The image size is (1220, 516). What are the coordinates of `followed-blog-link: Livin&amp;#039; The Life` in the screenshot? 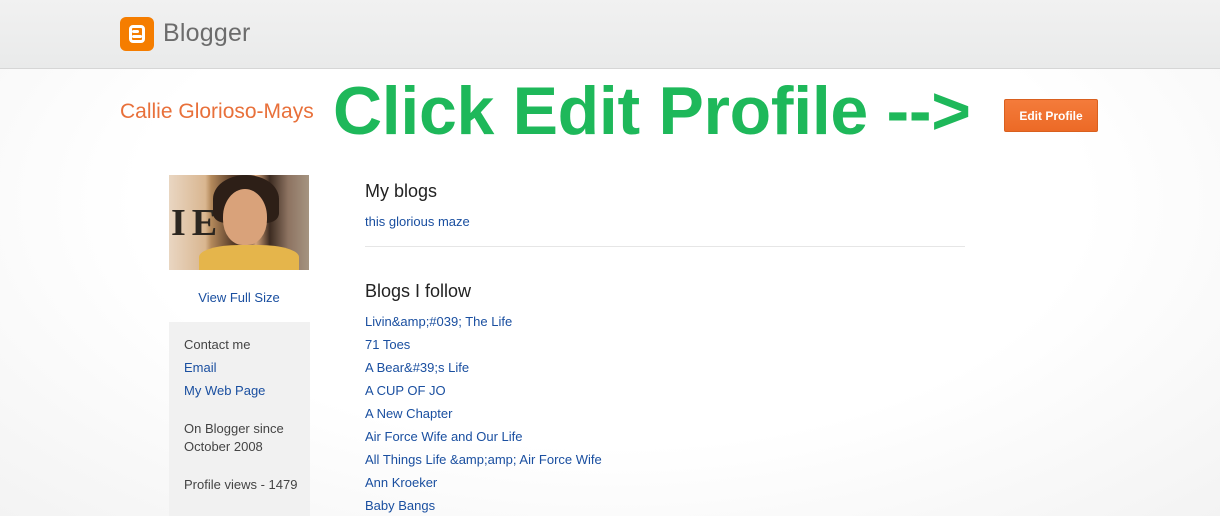 It's located at (438, 321).